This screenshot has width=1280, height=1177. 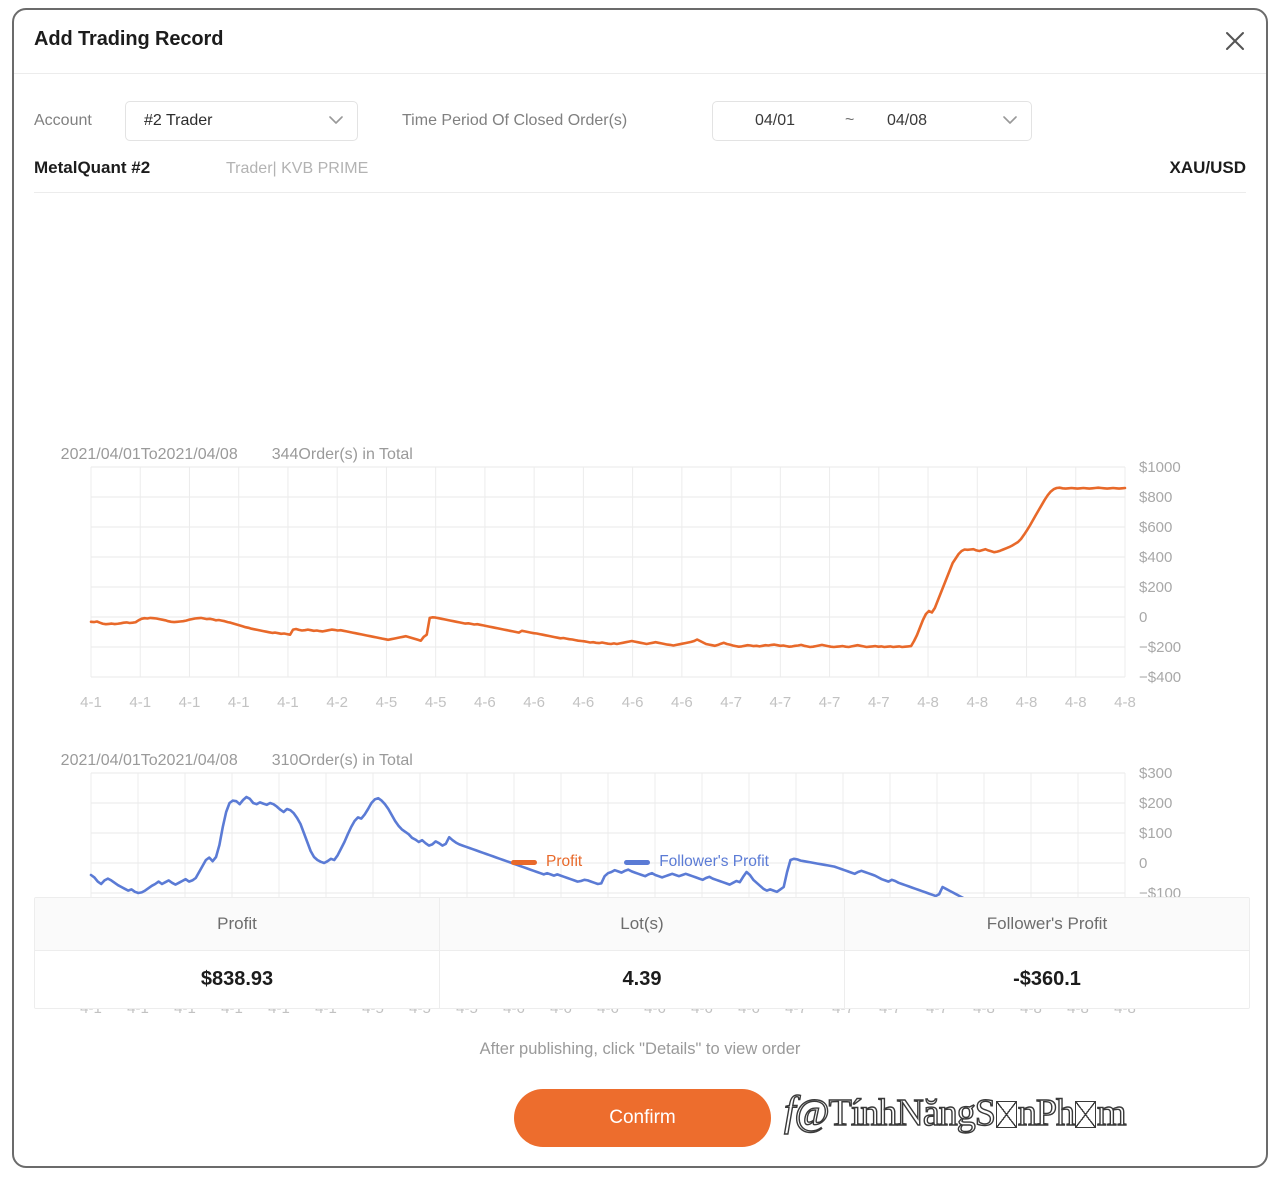 I want to click on table-value-lots: 4.39, so click(x=642, y=979).